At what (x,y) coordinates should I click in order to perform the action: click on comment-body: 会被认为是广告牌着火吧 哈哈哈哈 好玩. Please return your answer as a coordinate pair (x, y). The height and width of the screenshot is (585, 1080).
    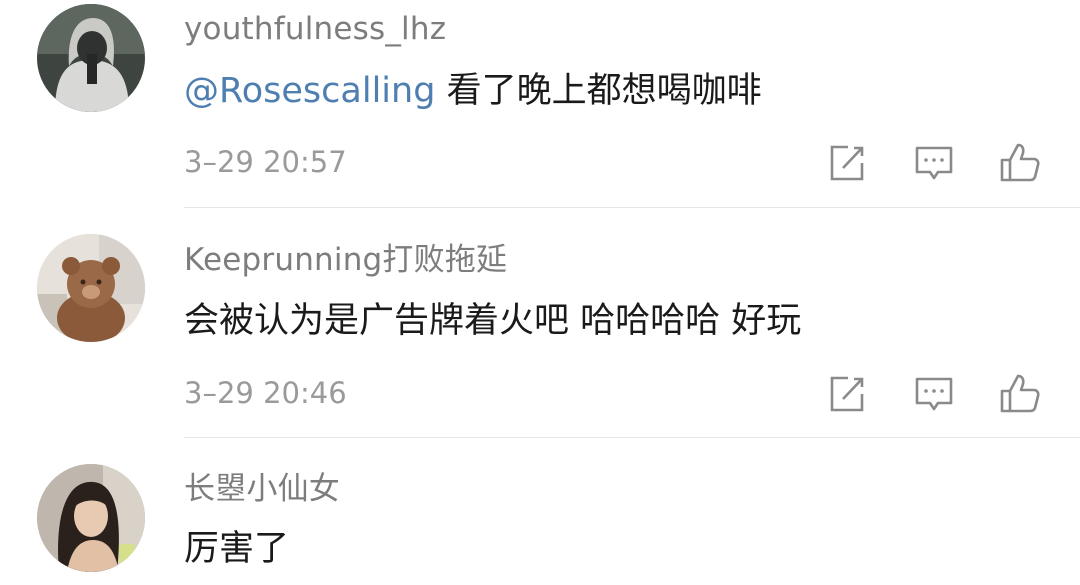
    Looking at the image, I should click on (493, 321).